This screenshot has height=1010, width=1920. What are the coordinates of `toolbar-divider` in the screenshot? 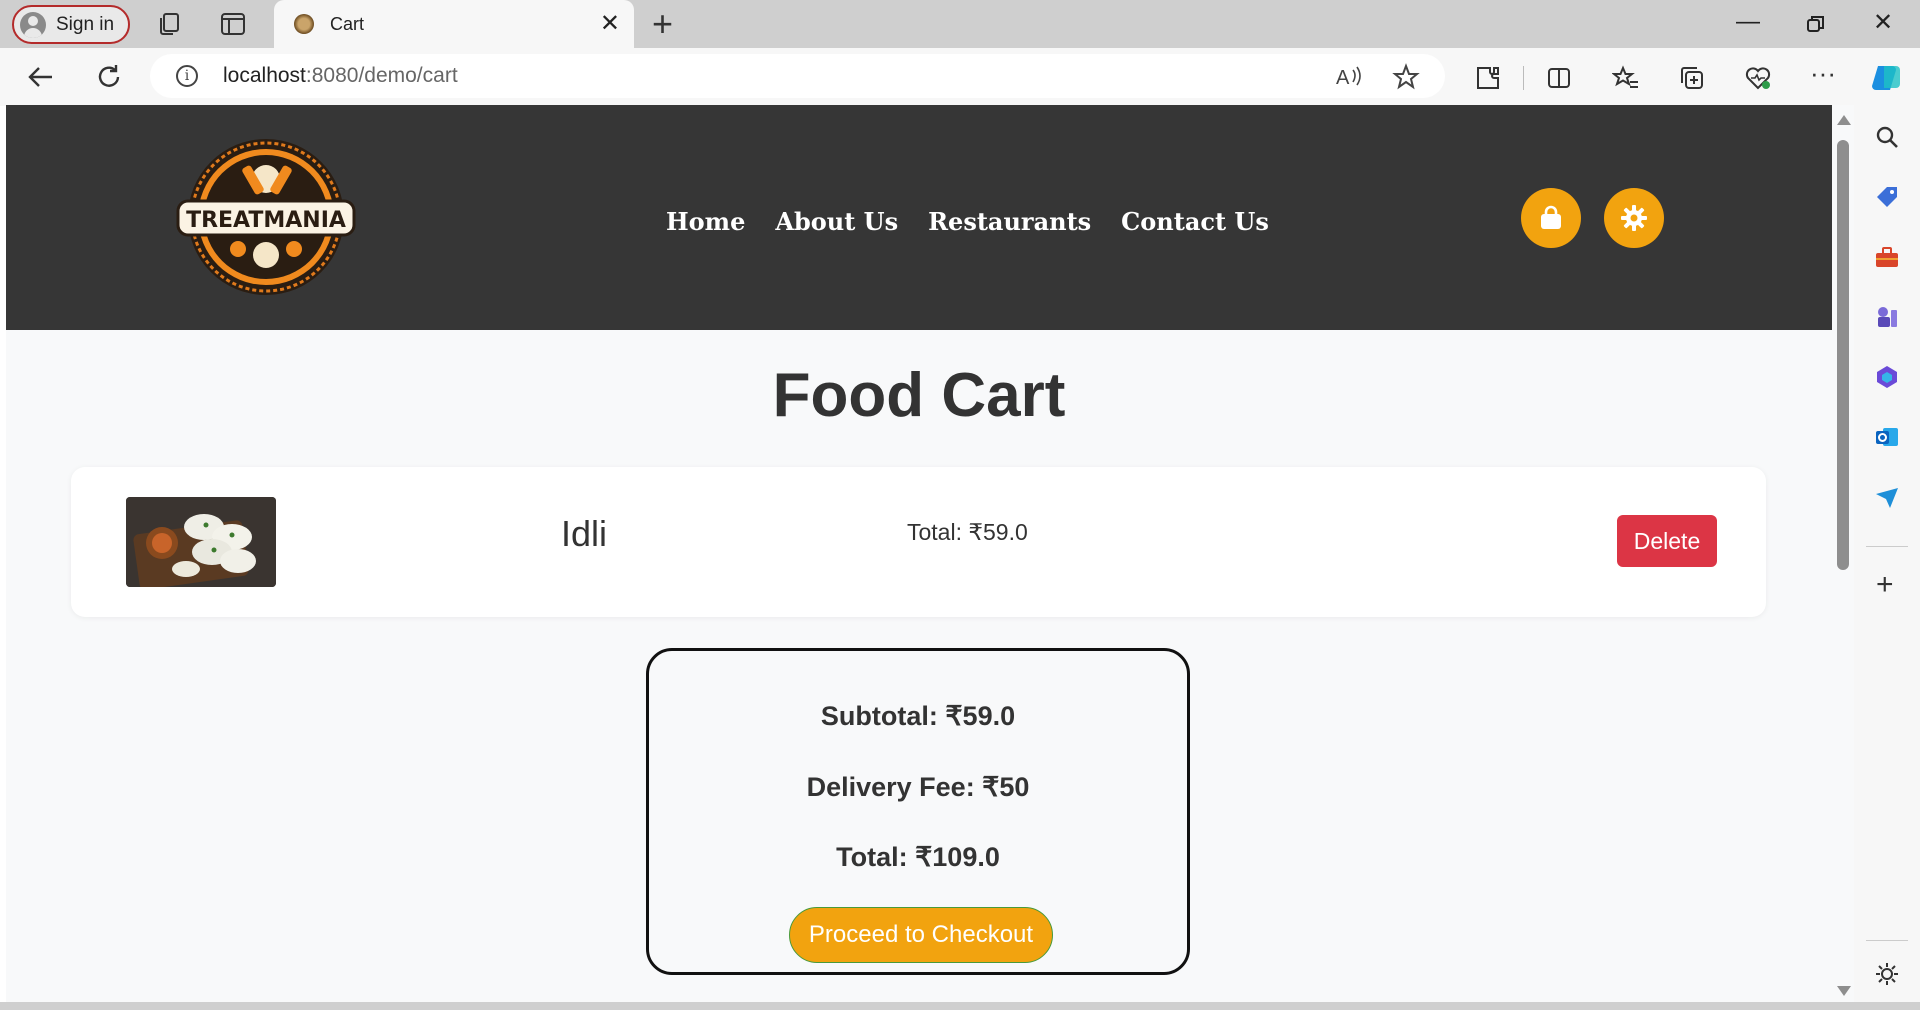 It's located at (1523, 78).